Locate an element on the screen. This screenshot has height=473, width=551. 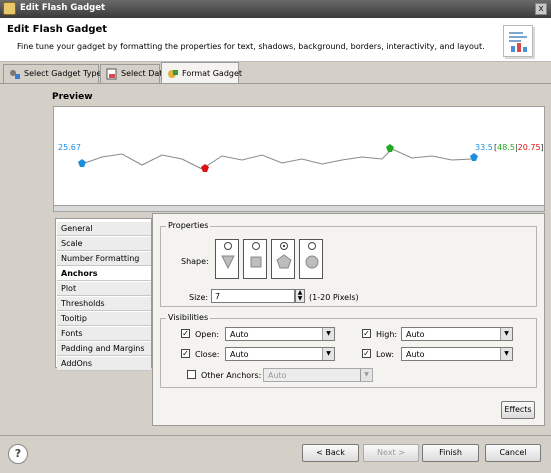
svg-text: [48.5|20.75] is located at coordinates (519, 147).